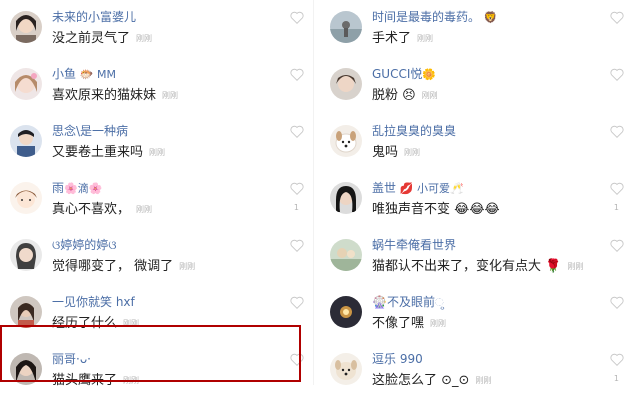 The image size is (640, 403). Describe the element at coordinates (124, 266) in the screenshot. I see `comment-text: 觉得哪变了， 微调了 刚刚` at that location.